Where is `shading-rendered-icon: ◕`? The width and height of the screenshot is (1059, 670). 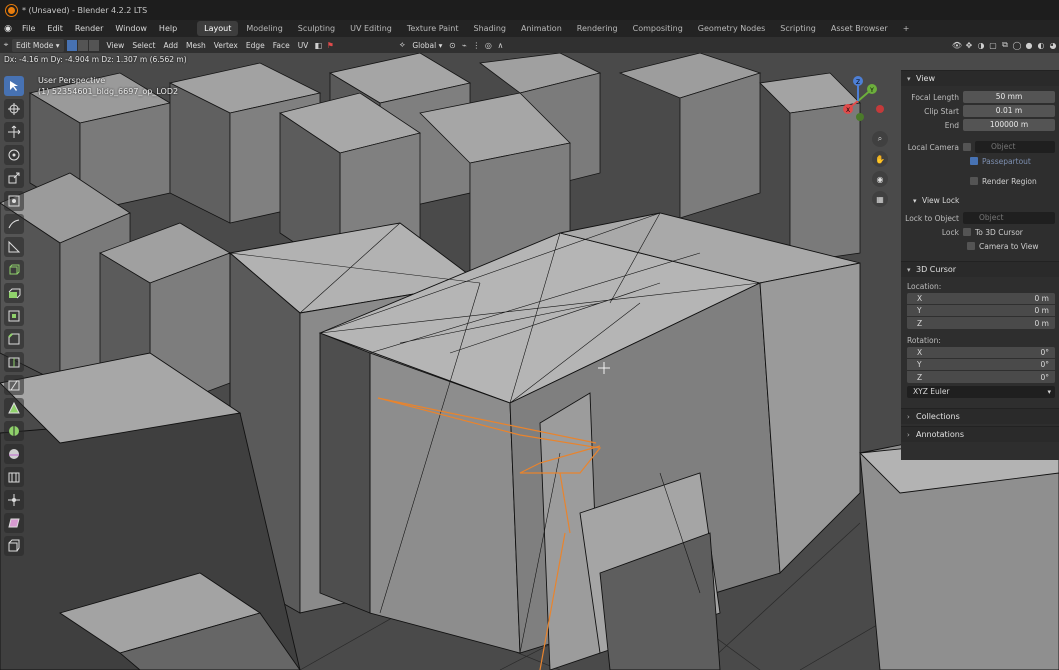 shading-rendered-icon: ◕ is located at coordinates (1053, 45).